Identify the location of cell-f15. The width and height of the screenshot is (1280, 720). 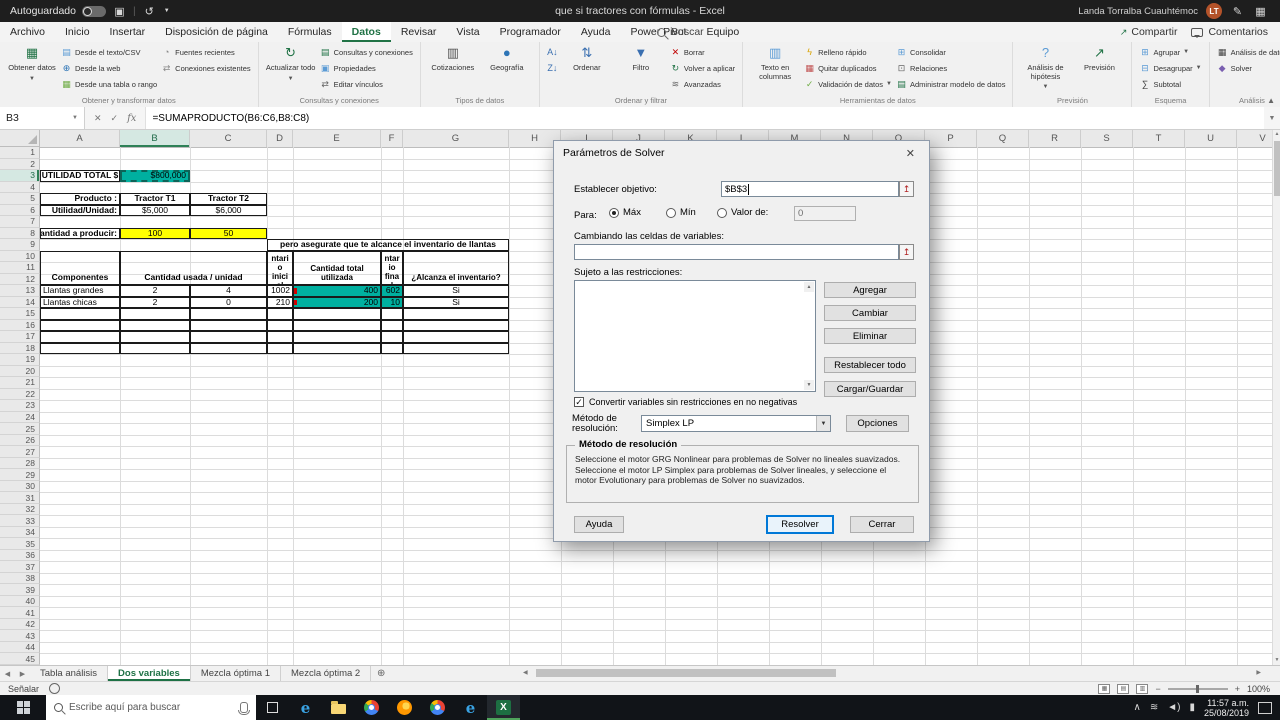
(392, 314).